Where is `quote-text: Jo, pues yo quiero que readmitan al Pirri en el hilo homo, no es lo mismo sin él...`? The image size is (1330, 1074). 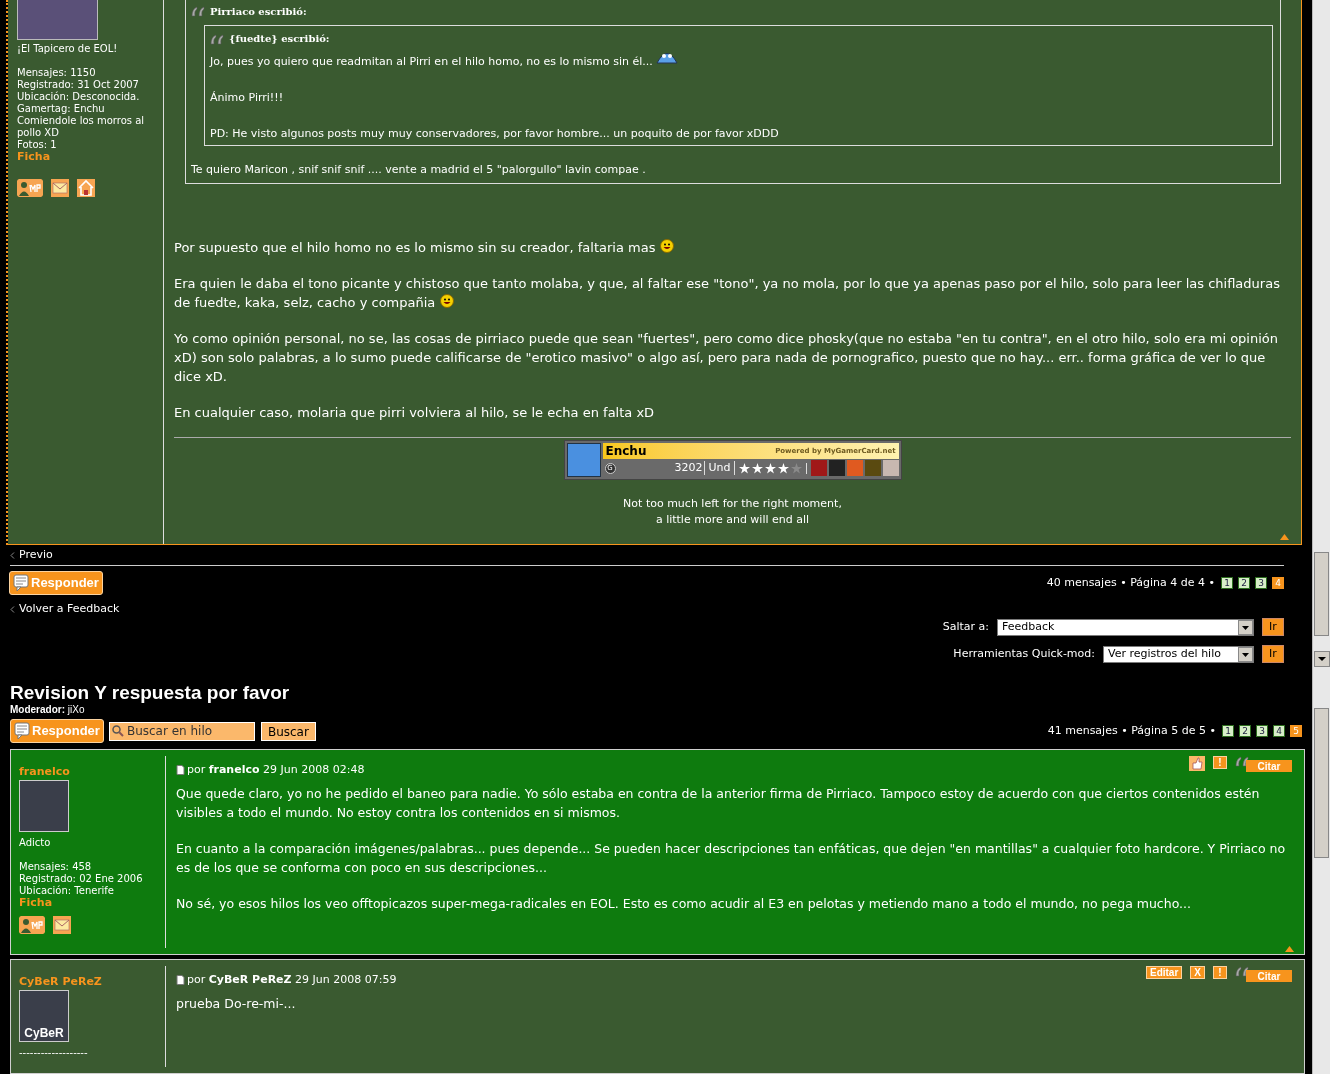
quote-text: Jo, pues yo quiero que readmitan al Pirri en el hilo homo, no es lo mismo sin él... is located at coordinates (738, 60).